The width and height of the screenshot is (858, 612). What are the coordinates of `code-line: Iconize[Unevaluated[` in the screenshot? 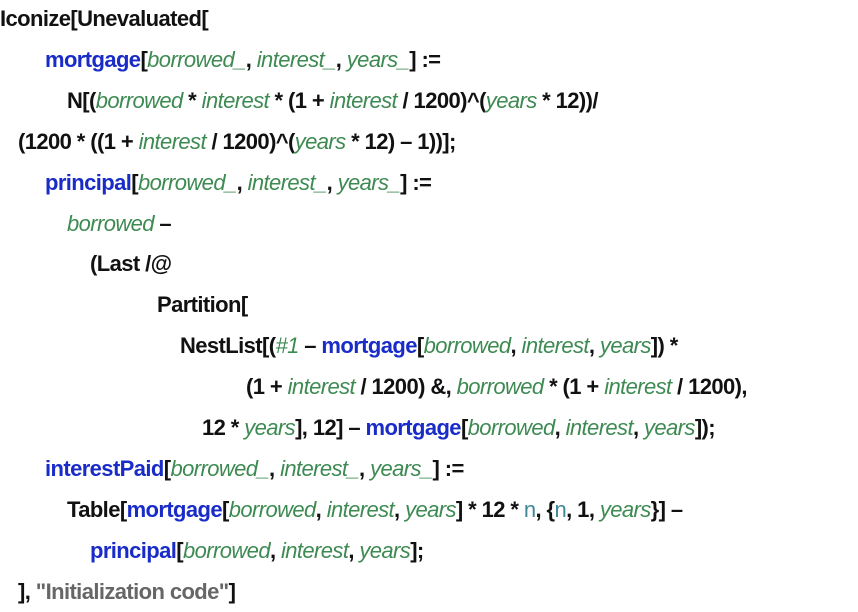 It's located at (104, 19).